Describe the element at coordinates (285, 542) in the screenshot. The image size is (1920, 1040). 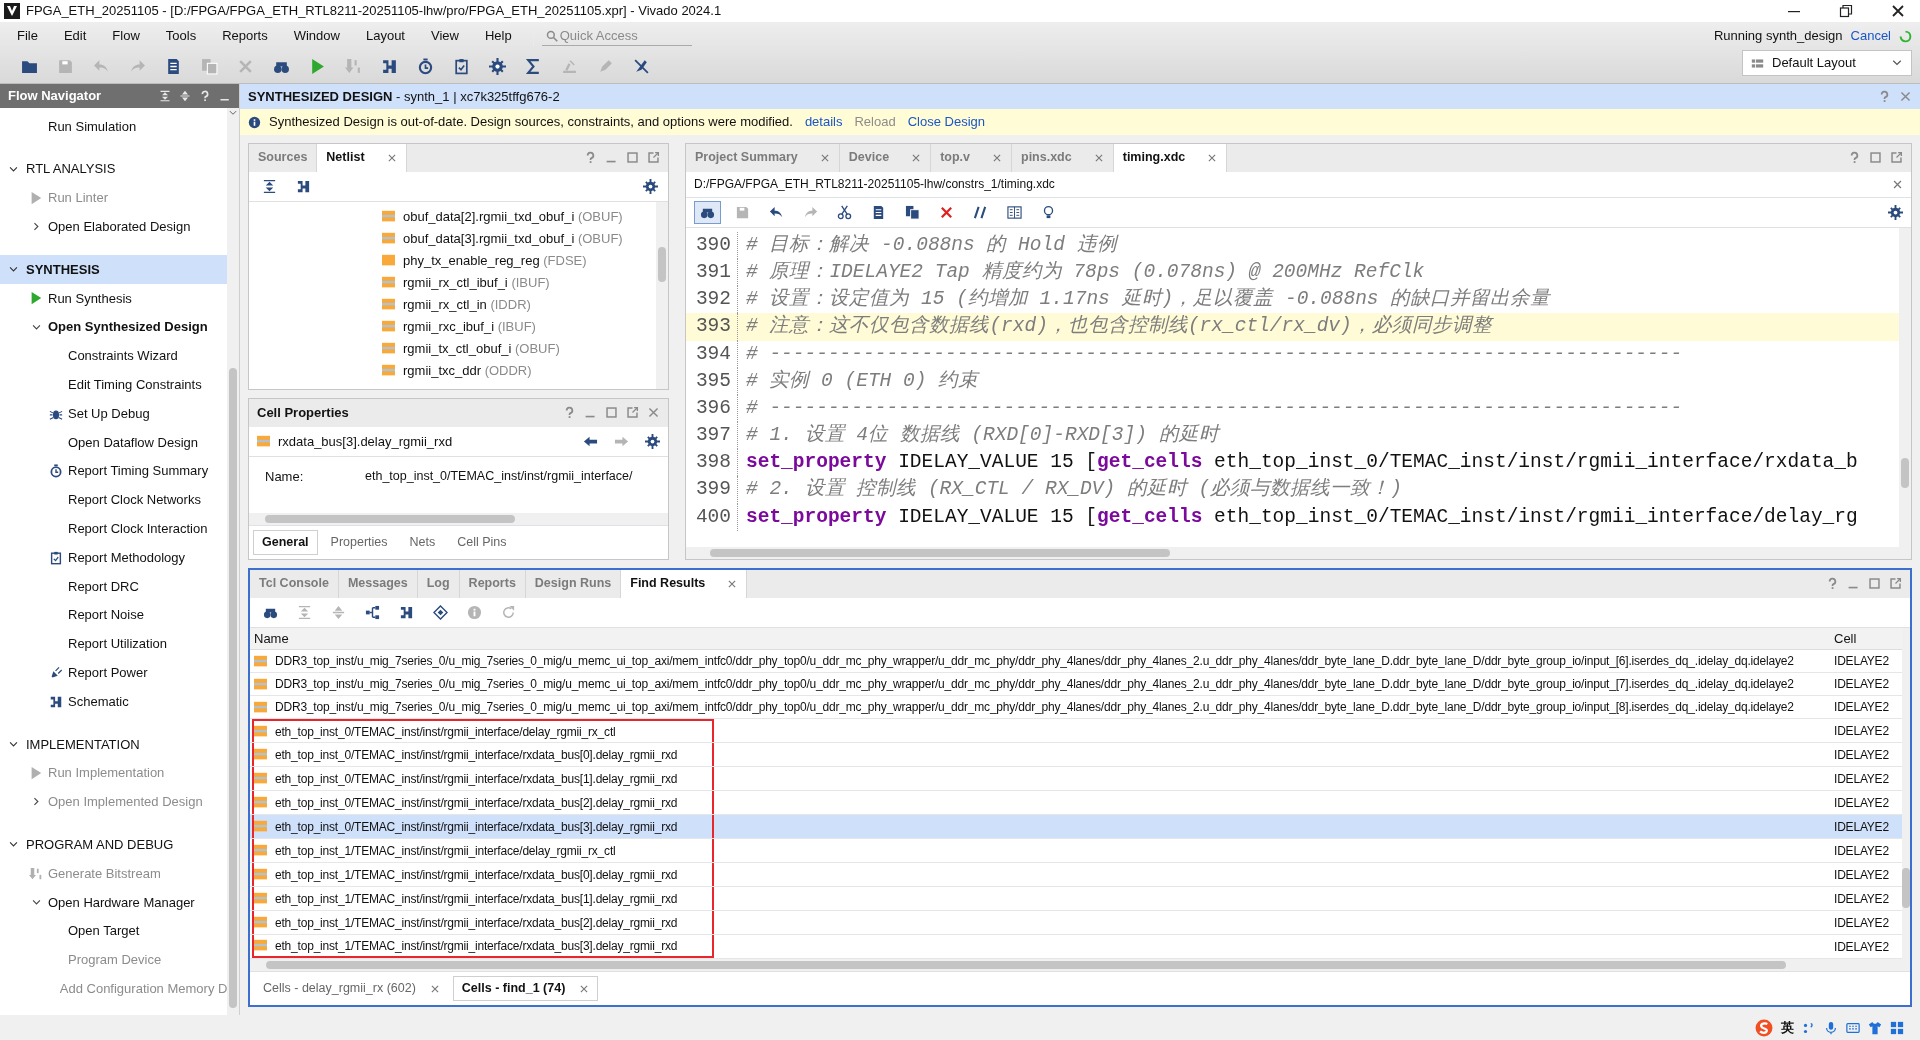
I see `tab: General` at that location.